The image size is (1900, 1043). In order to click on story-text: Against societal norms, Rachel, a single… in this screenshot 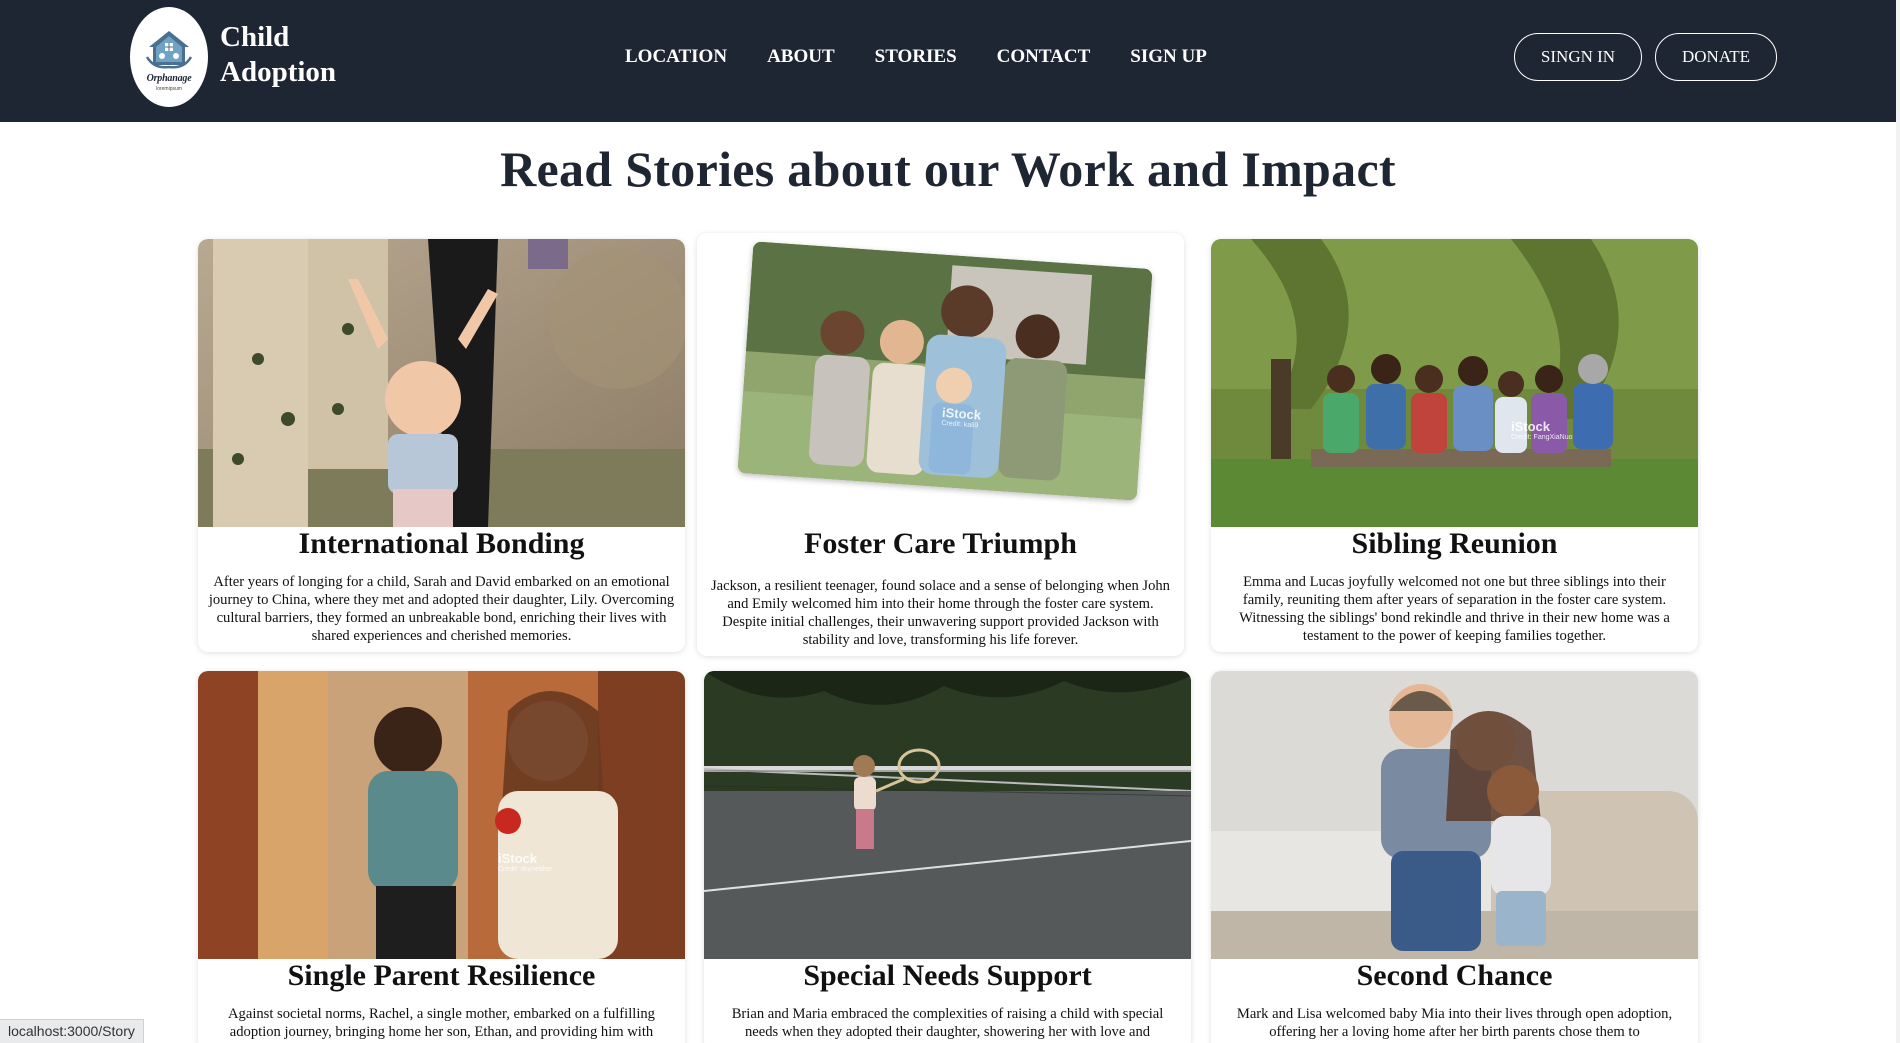, I will do `click(441, 1023)`.